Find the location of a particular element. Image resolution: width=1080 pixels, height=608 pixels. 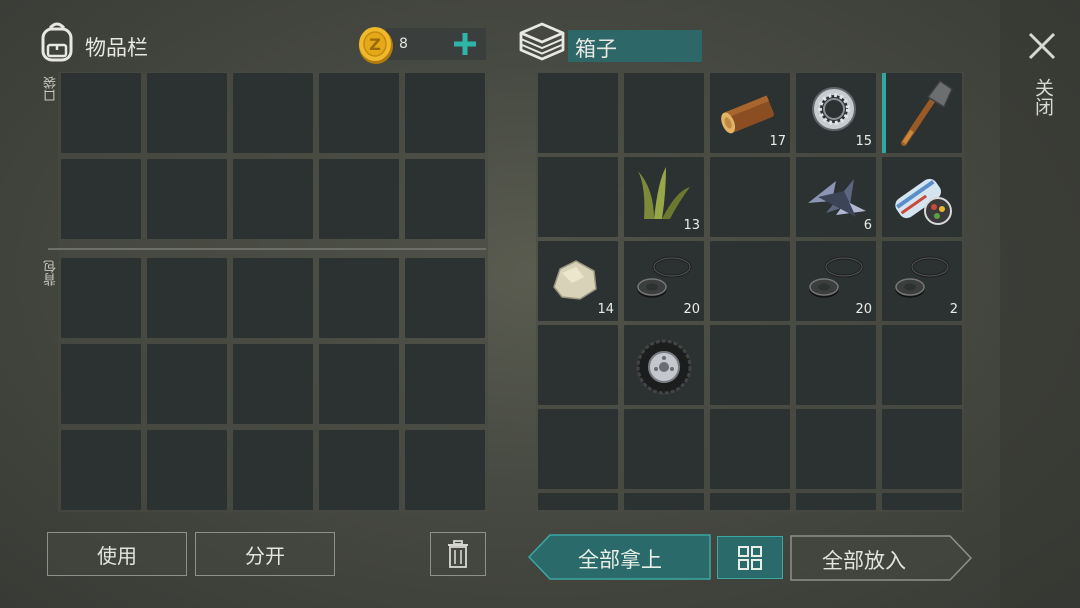

trash-icon is located at coordinates (458, 554).